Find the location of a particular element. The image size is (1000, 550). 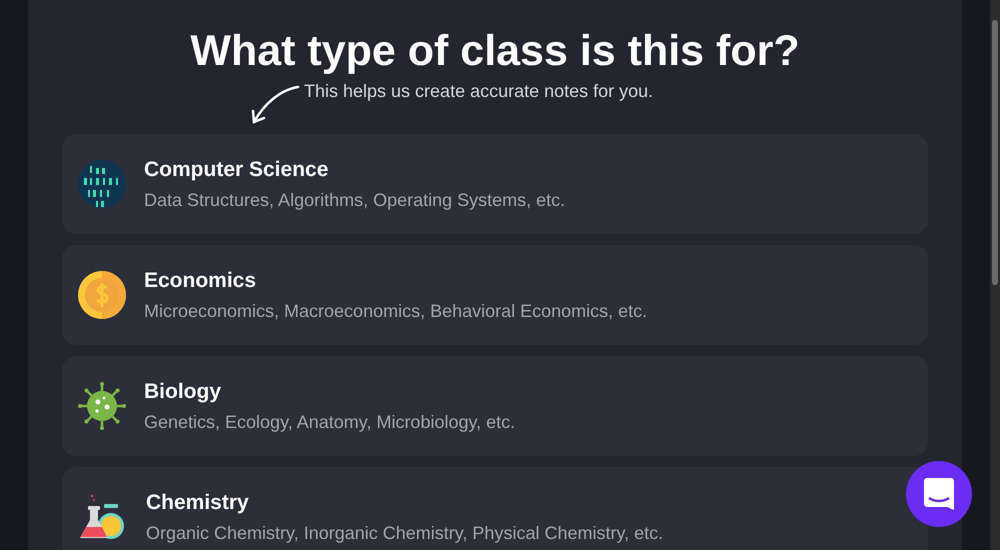

chat-icon is located at coordinates (939, 494).